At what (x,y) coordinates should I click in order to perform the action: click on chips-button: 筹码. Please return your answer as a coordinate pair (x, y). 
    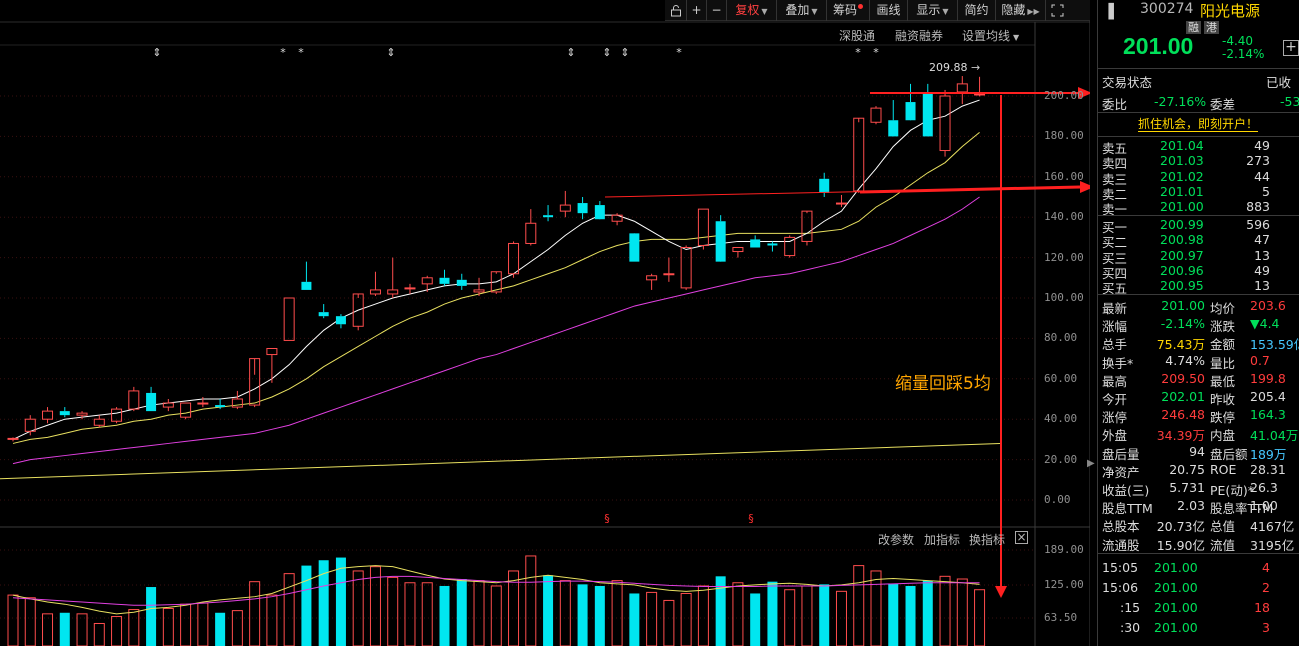
    Looking at the image, I should click on (848, 10).